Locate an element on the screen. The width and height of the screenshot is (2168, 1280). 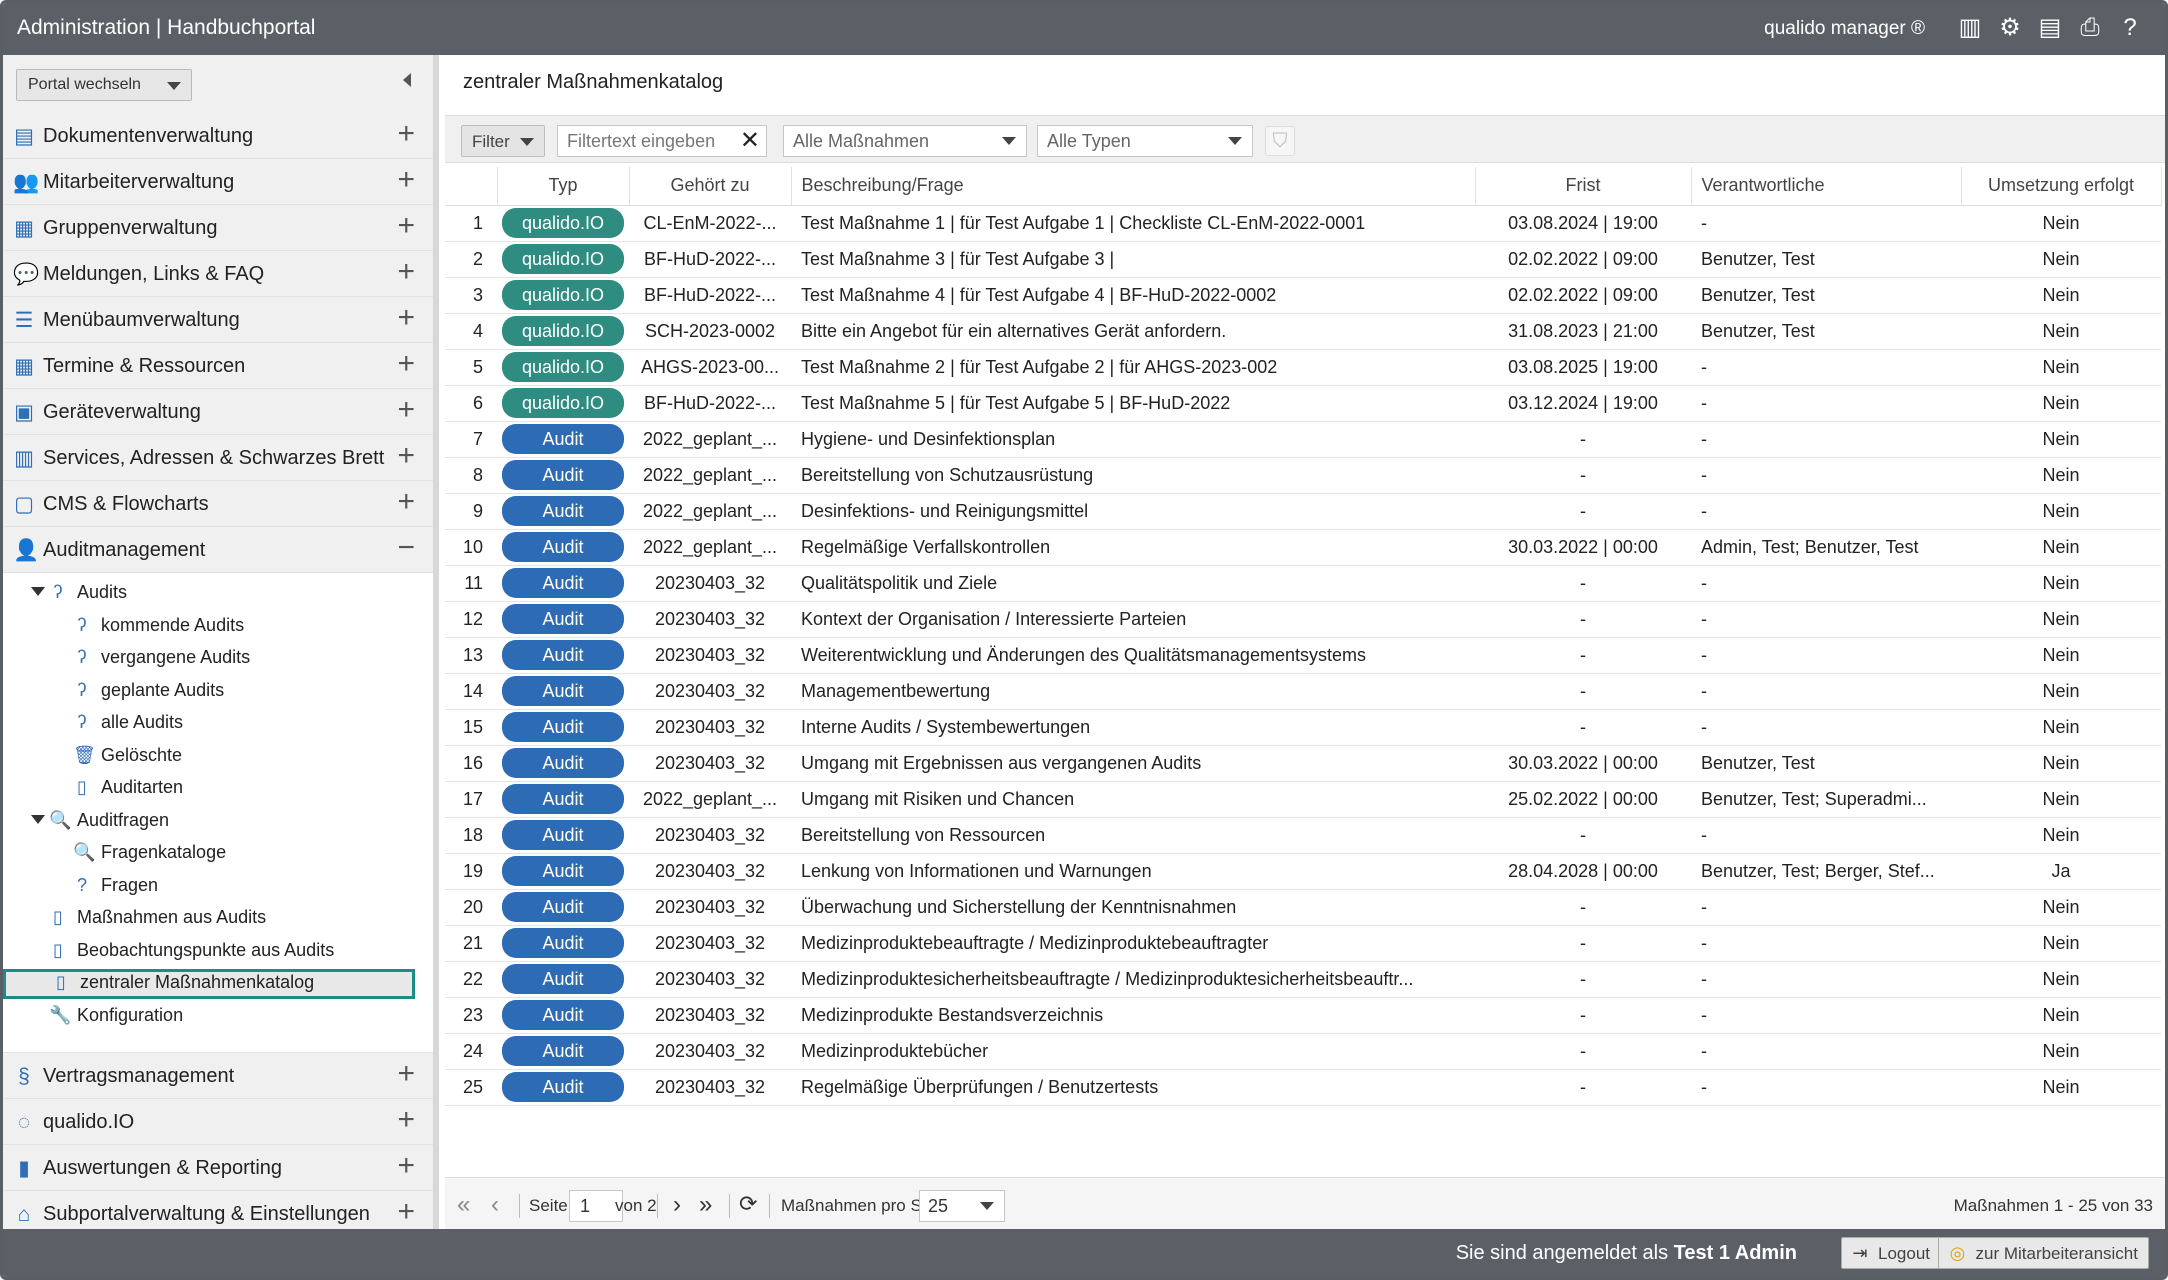
sidebar-item-auditor: 👤 Auditmanagement − is located at coordinates (218, 550).